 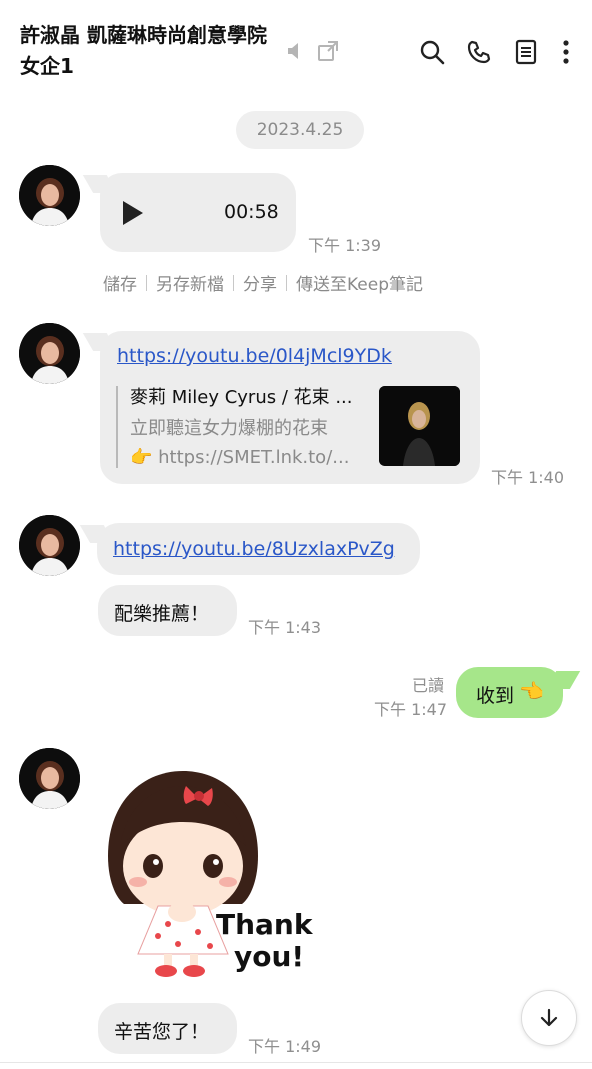 What do you see at coordinates (151, 51) in the screenshot?
I see `chat-title: 許淑晶 凱薩琳時尚創意學院 女企1` at bounding box center [151, 51].